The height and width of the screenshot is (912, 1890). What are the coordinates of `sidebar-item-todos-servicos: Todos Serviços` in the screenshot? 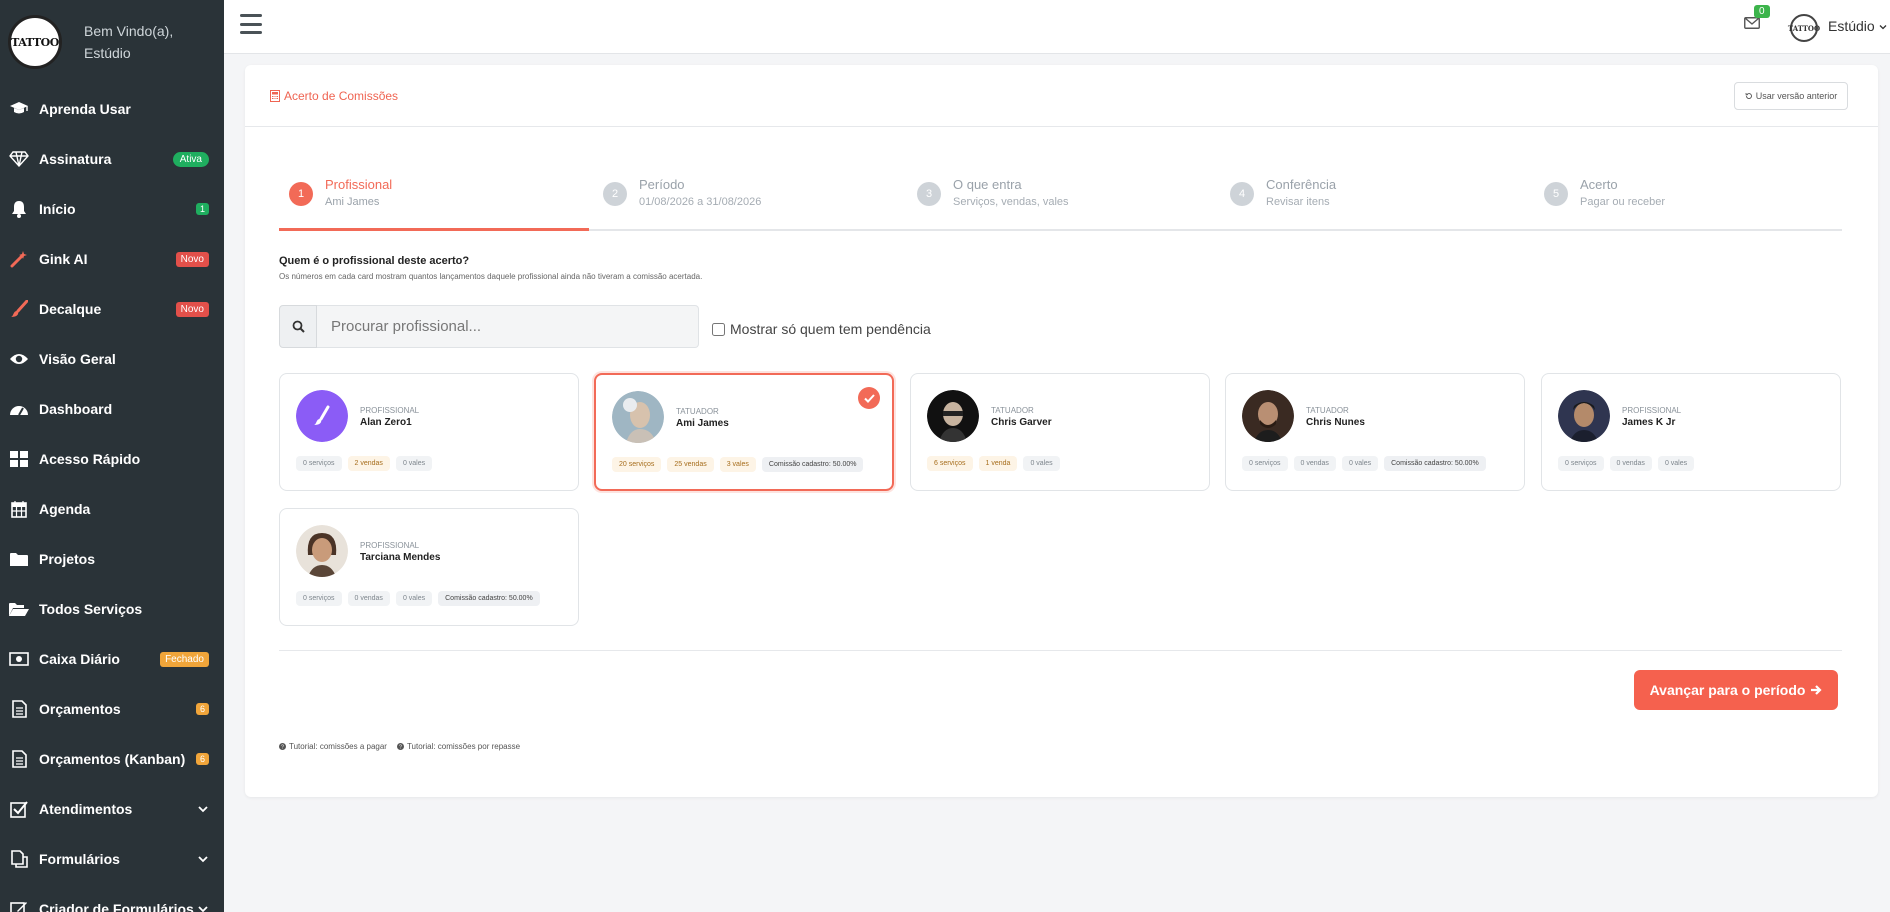 It's located at (112, 609).